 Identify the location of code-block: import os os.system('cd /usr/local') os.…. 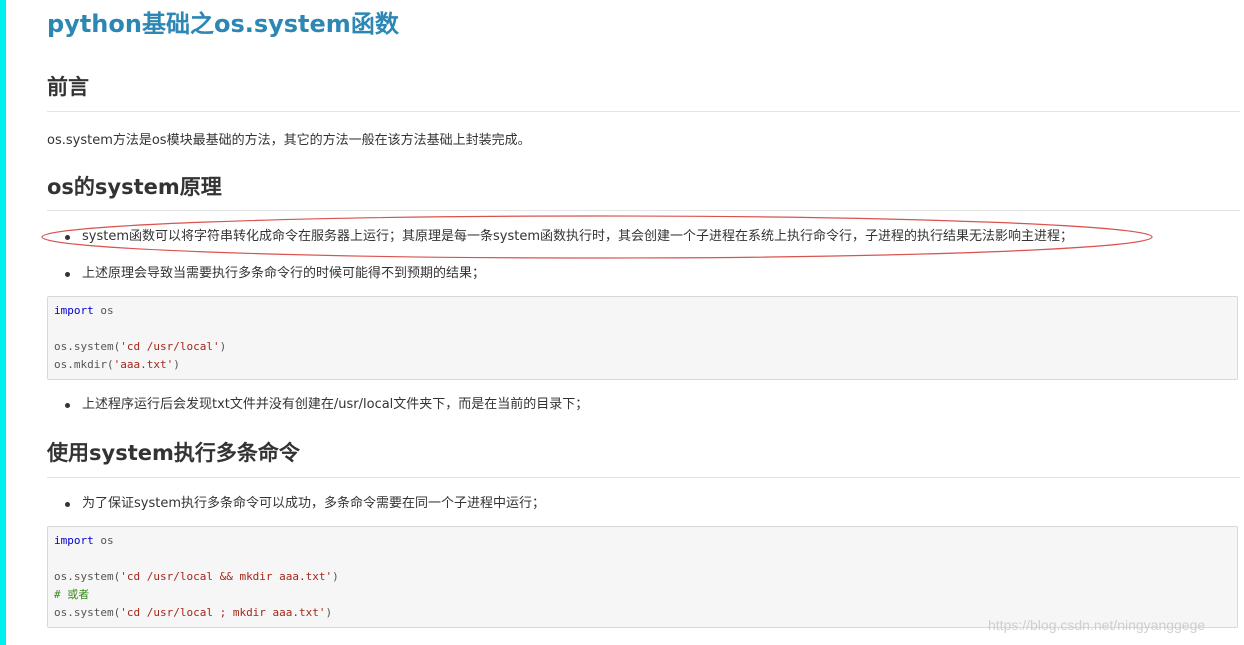
(642, 338).